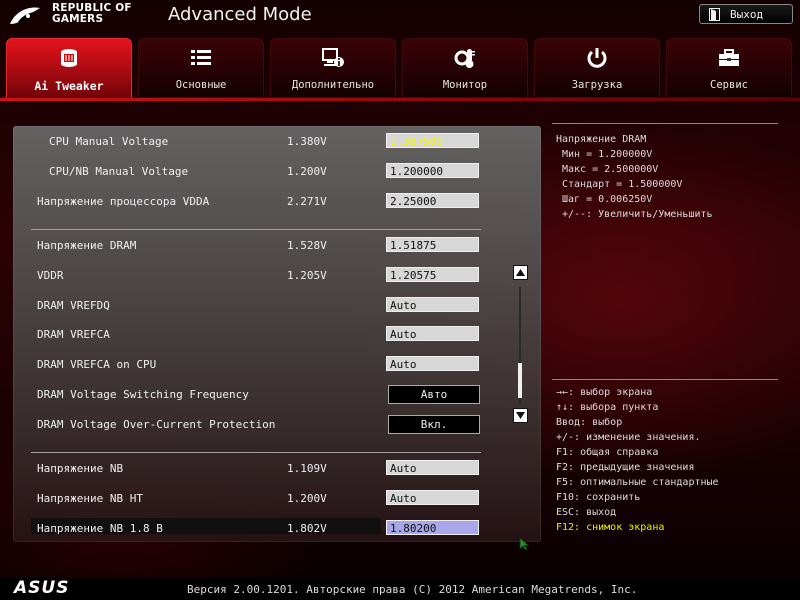  I want to click on tab-label: Дополнительно, so click(333, 85).